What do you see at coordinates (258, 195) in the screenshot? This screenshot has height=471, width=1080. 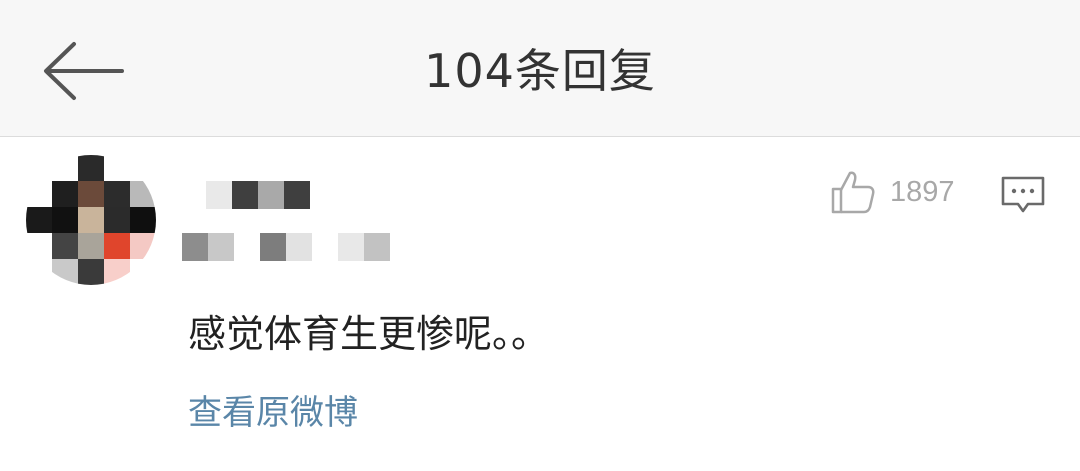 I see `username-blurred` at bounding box center [258, 195].